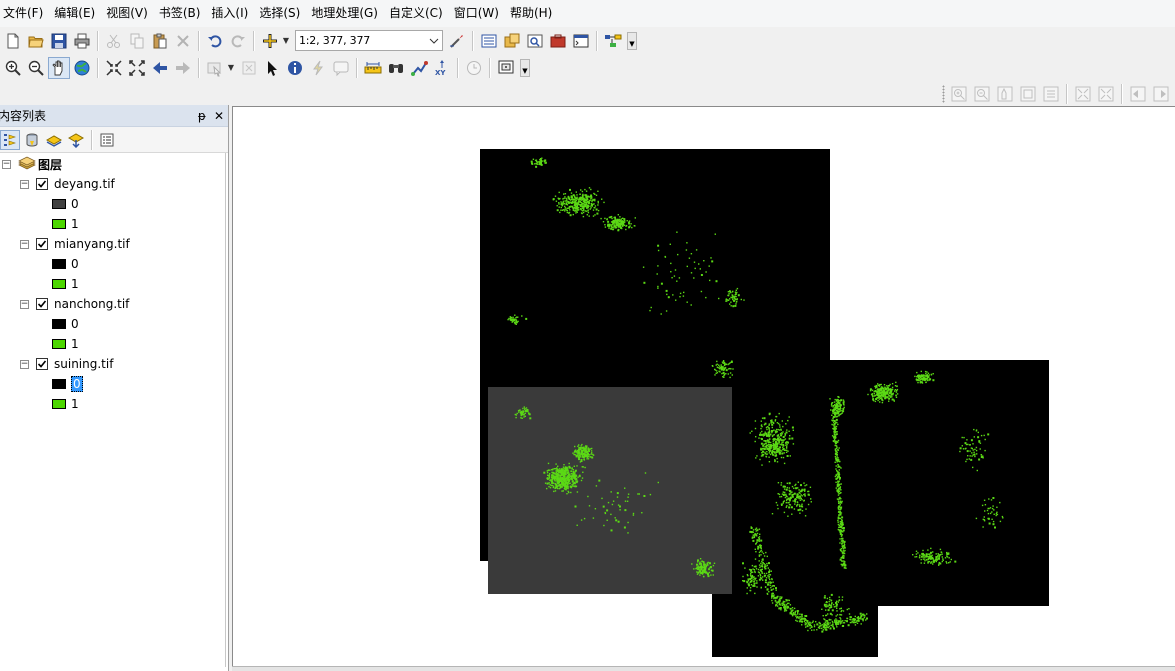  Describe the element at coordinates (137, 68) in the screenshot. I see `fixed-zoom-out-icon` at that location.